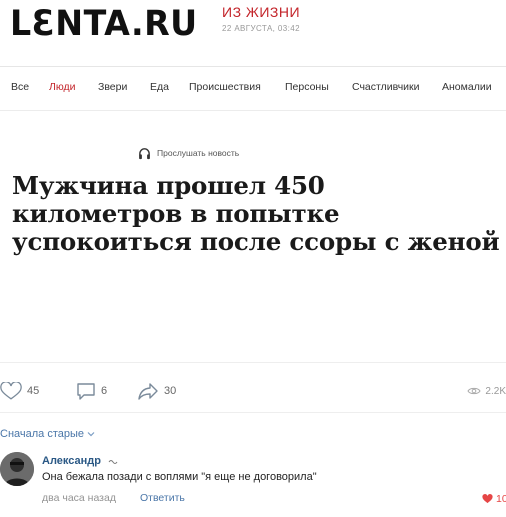 This screenshot has height=517, width=506. I want to click on views-count: 2.2K, so click(495, 391).